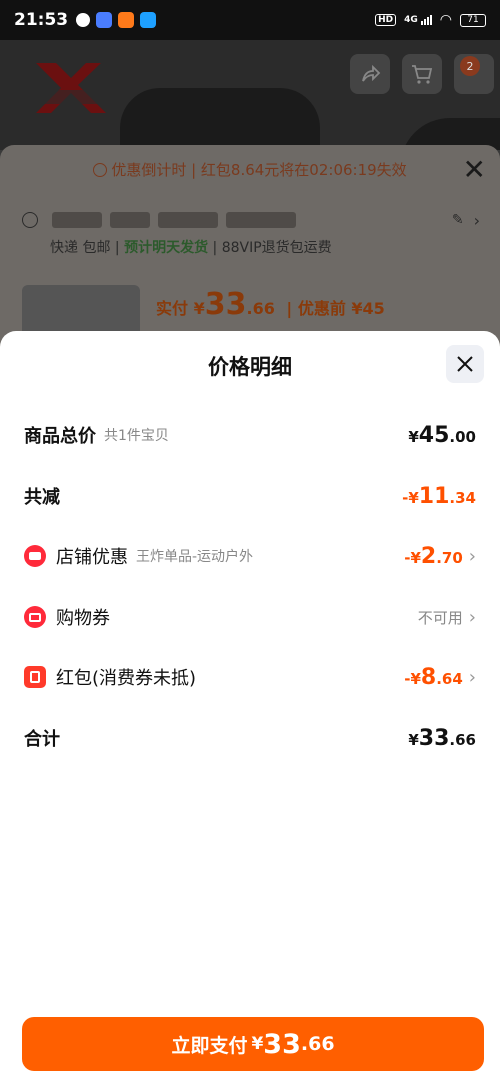  What do you see at coordinates (442, 435) in the screenshot?
I see `amount: ¥45.00` at bounding box center [442, 435].